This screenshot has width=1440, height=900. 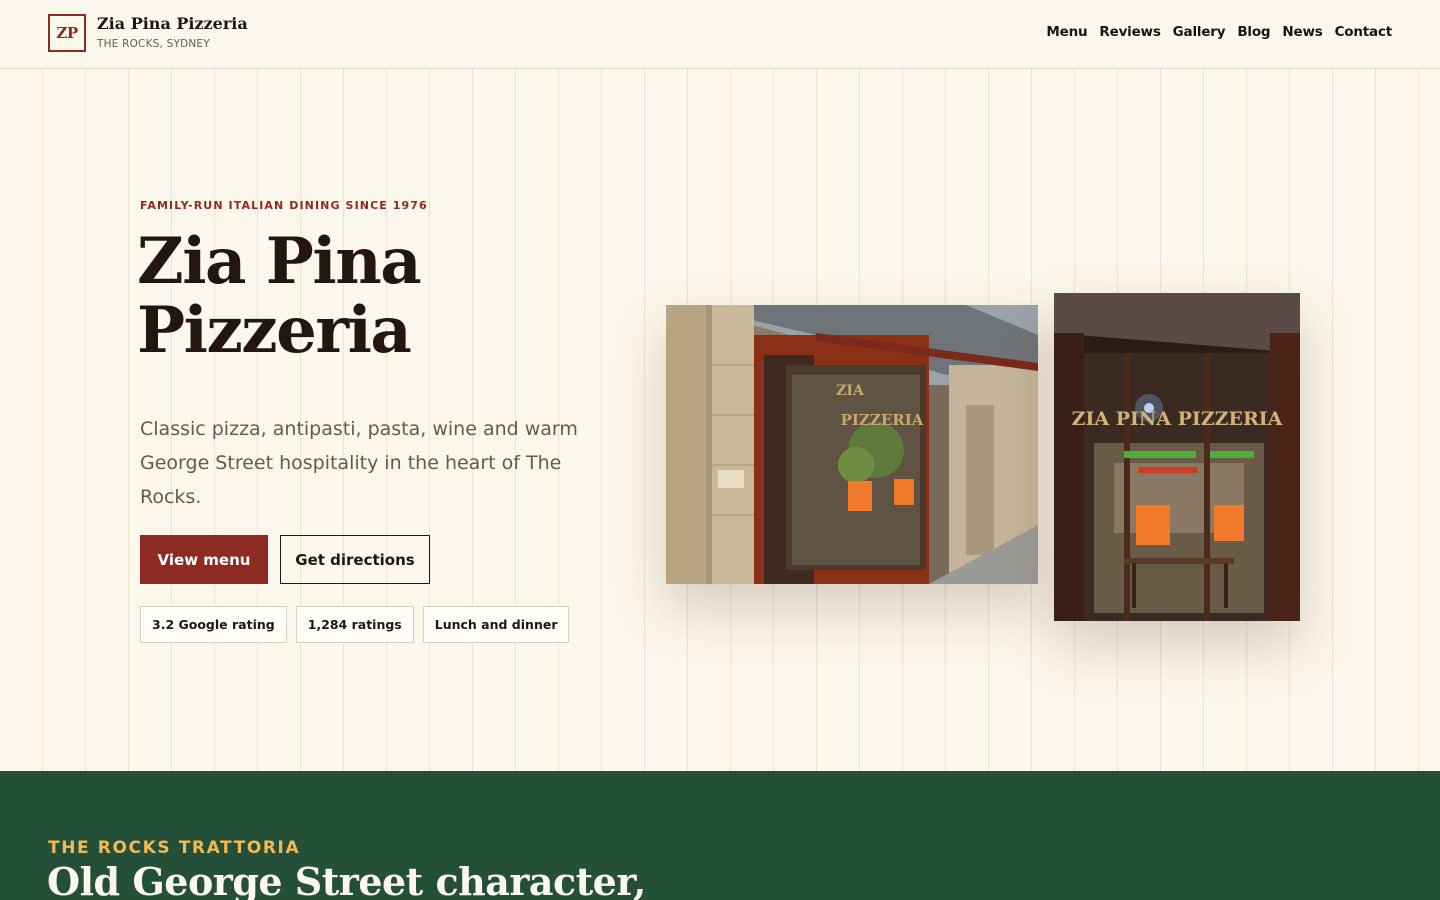 What do you see at coordinates (1253, 32) in the screenshot?
I see `nav-blog: Blog` at bounding box center [1253, 32].